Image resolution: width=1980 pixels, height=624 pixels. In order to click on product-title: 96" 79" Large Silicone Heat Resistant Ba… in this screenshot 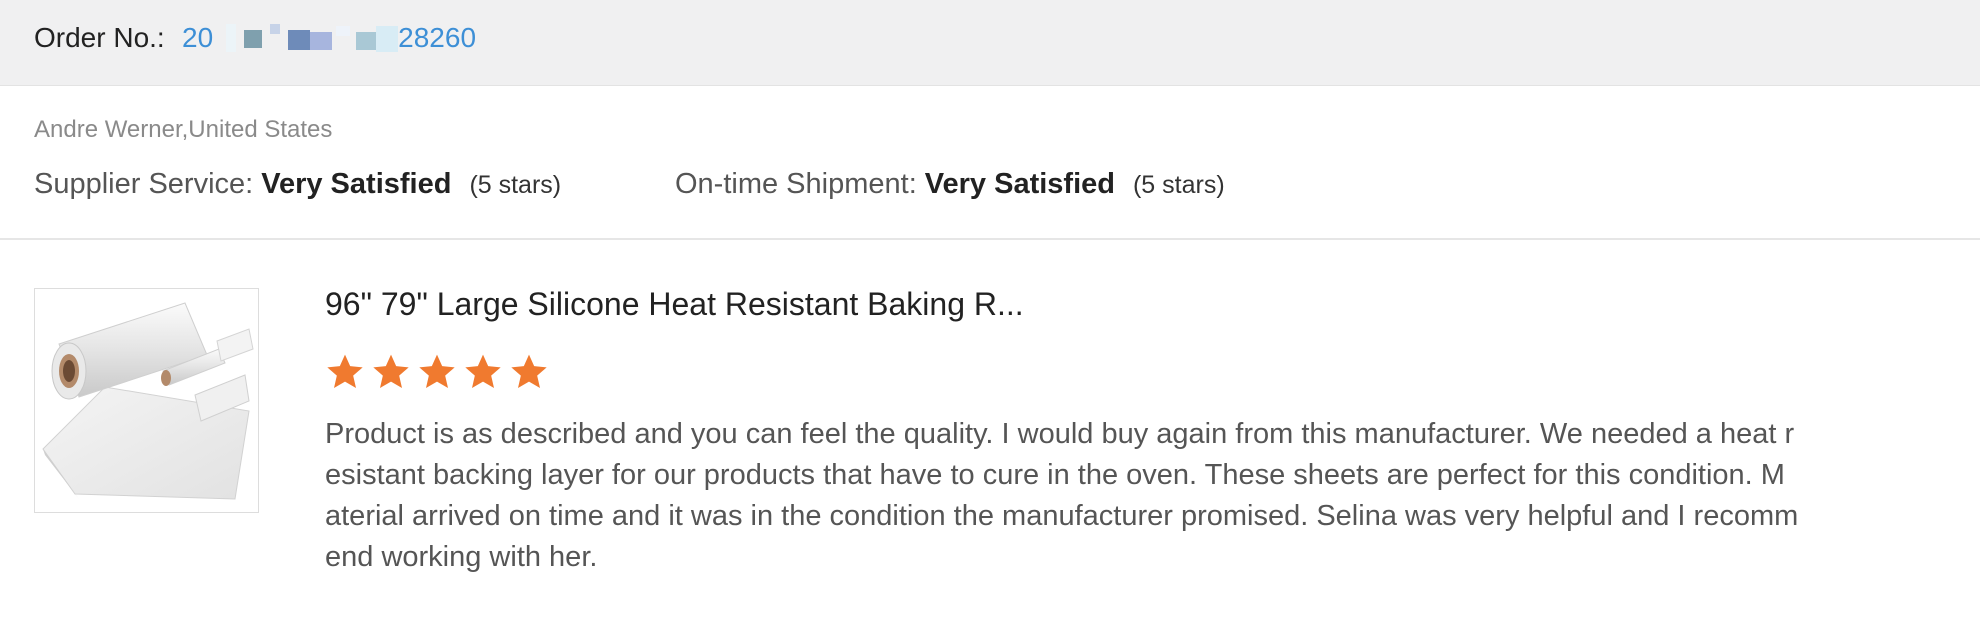, I will do `click(674, 304)`.